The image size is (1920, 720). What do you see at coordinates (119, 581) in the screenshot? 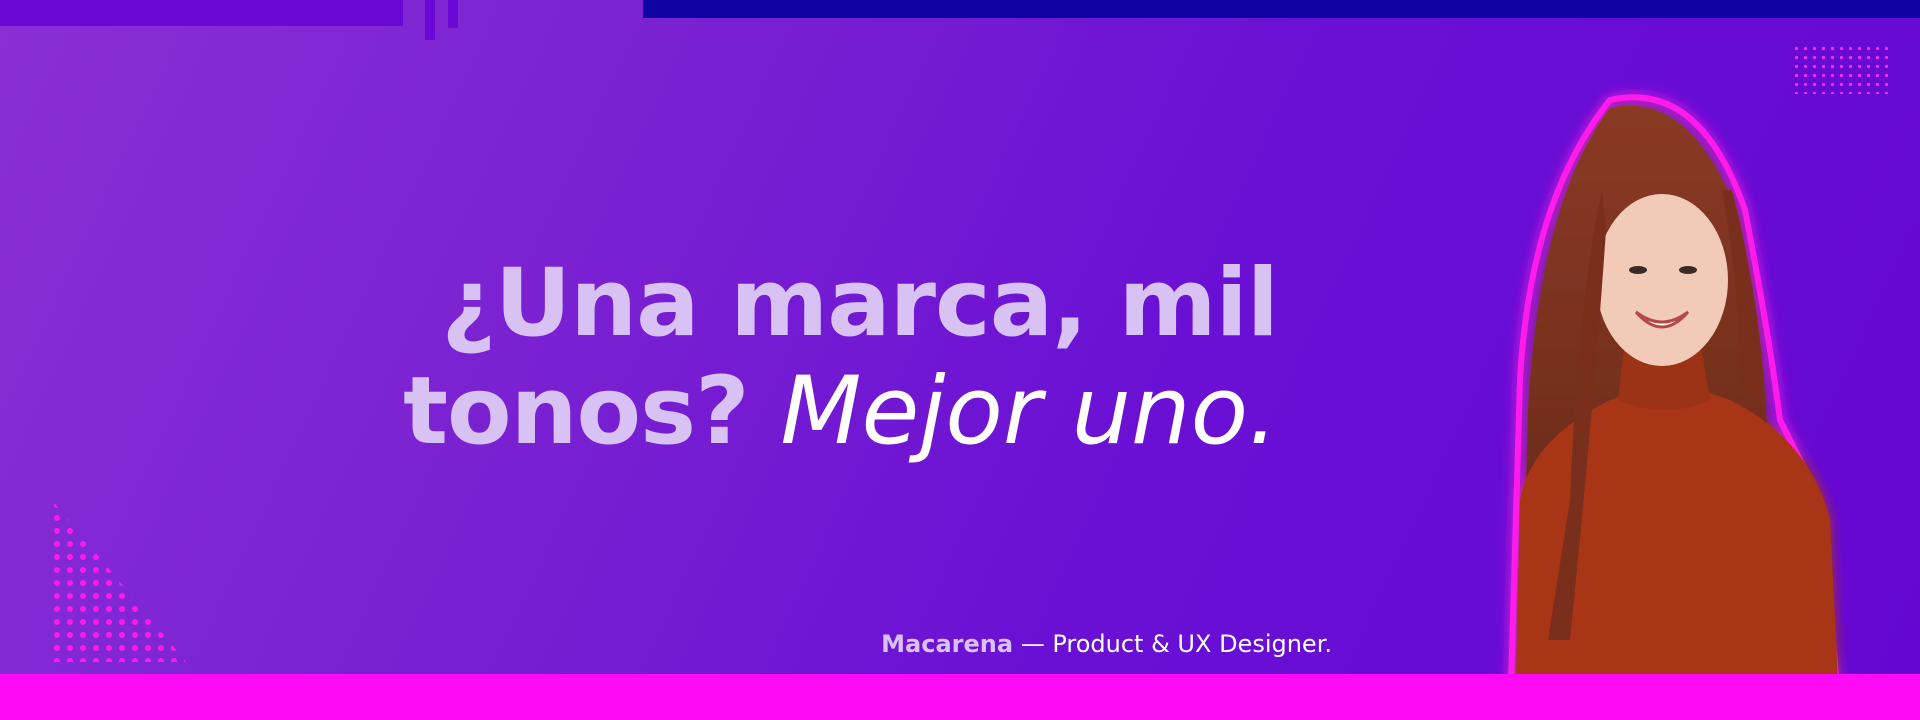
I see `dot-triangle-pattern-icon` at bounding box center [119, 581].